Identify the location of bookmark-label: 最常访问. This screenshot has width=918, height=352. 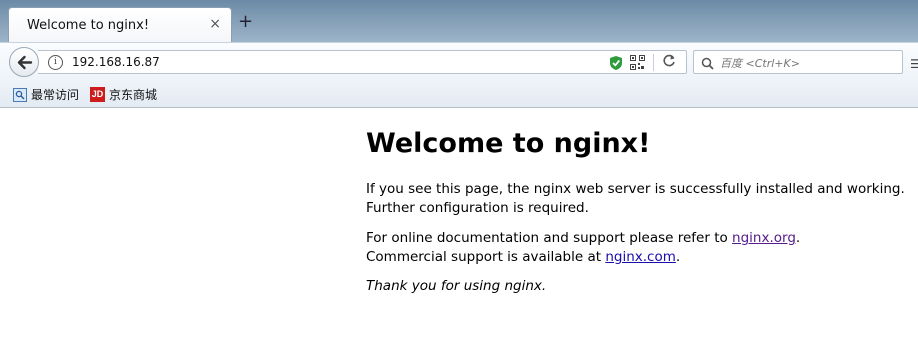
(55, 95).